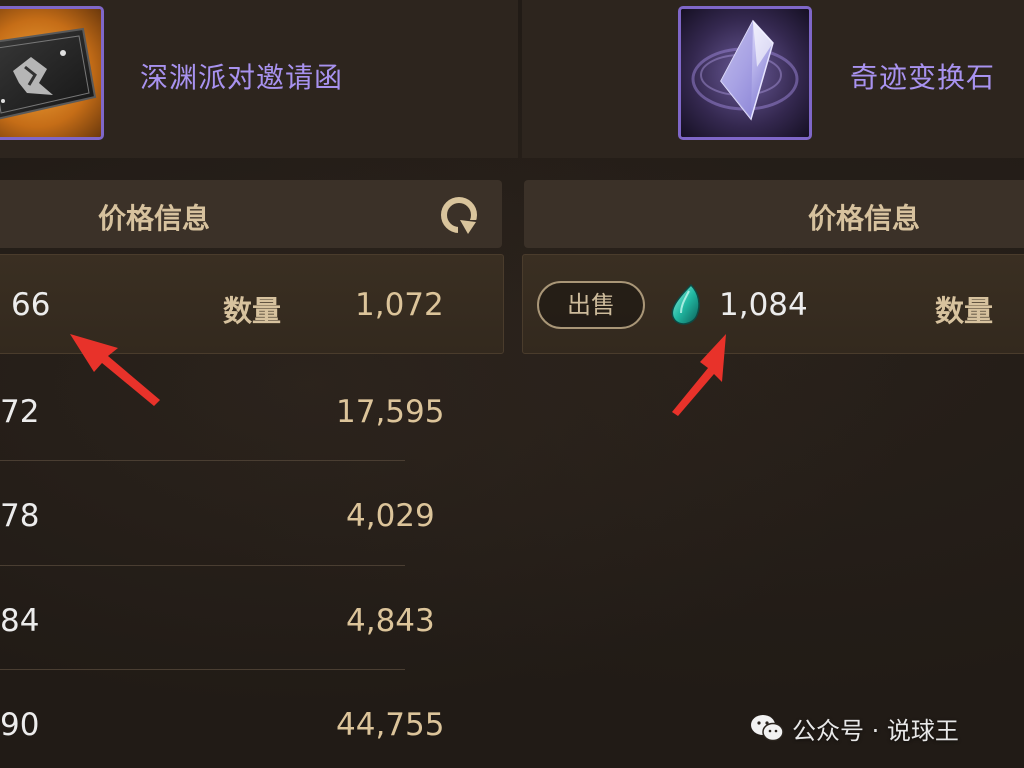  What do you see at coordinates (20, 621) in the screenshot?
I see `row-price: 84` at bounding box center [20, 621].